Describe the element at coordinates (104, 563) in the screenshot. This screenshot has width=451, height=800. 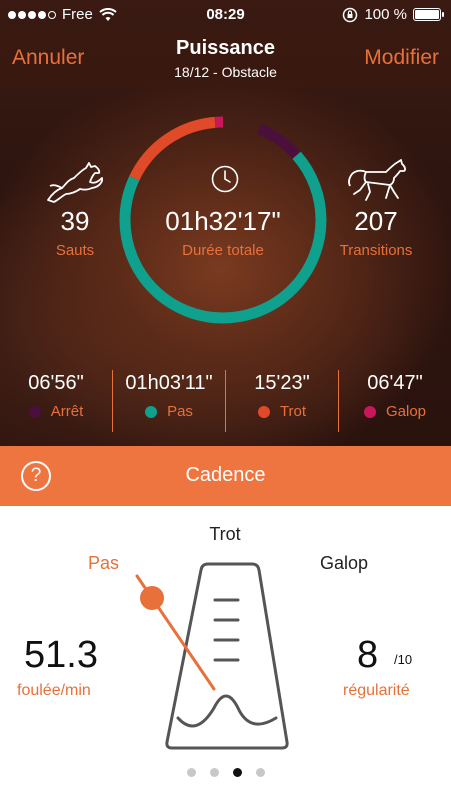
I see `pas-label: Pas` at that location.